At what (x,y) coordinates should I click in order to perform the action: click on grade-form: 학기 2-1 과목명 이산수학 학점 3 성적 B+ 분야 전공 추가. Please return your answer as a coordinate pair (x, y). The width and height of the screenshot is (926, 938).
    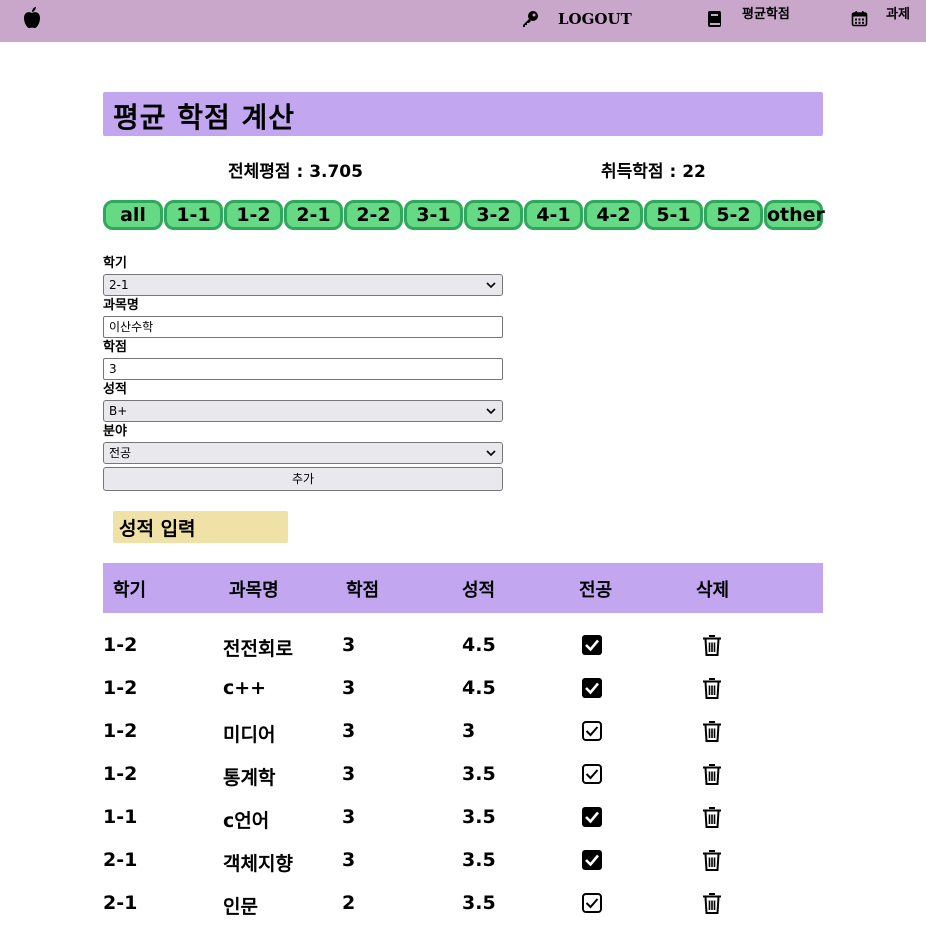
    Looking at the image, I should click on (303, 372).